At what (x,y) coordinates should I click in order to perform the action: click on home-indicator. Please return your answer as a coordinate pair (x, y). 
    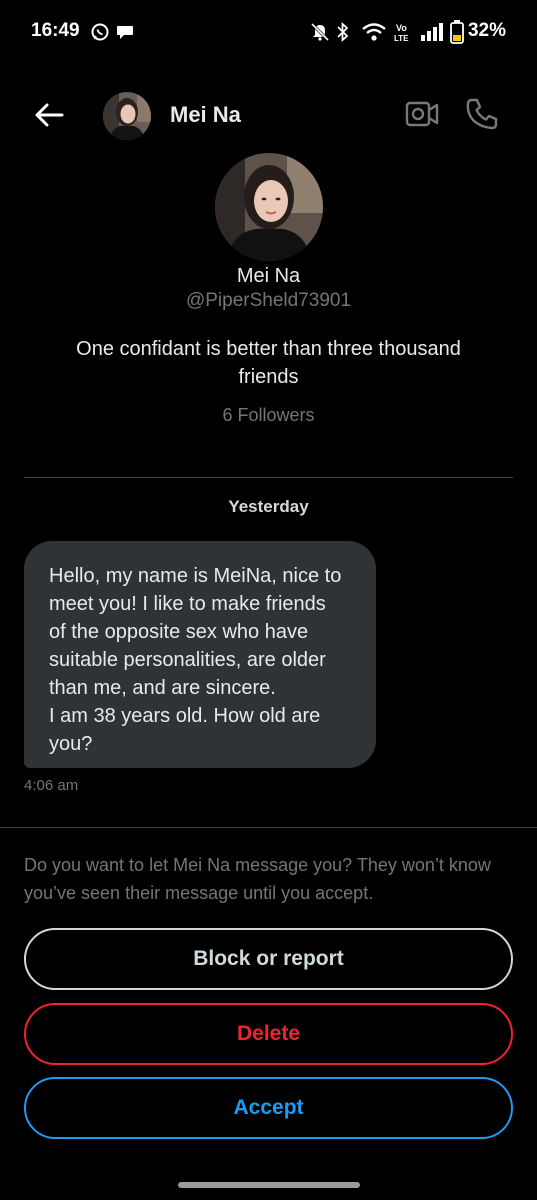
    Looking at the image, I should click on (269, 1185).